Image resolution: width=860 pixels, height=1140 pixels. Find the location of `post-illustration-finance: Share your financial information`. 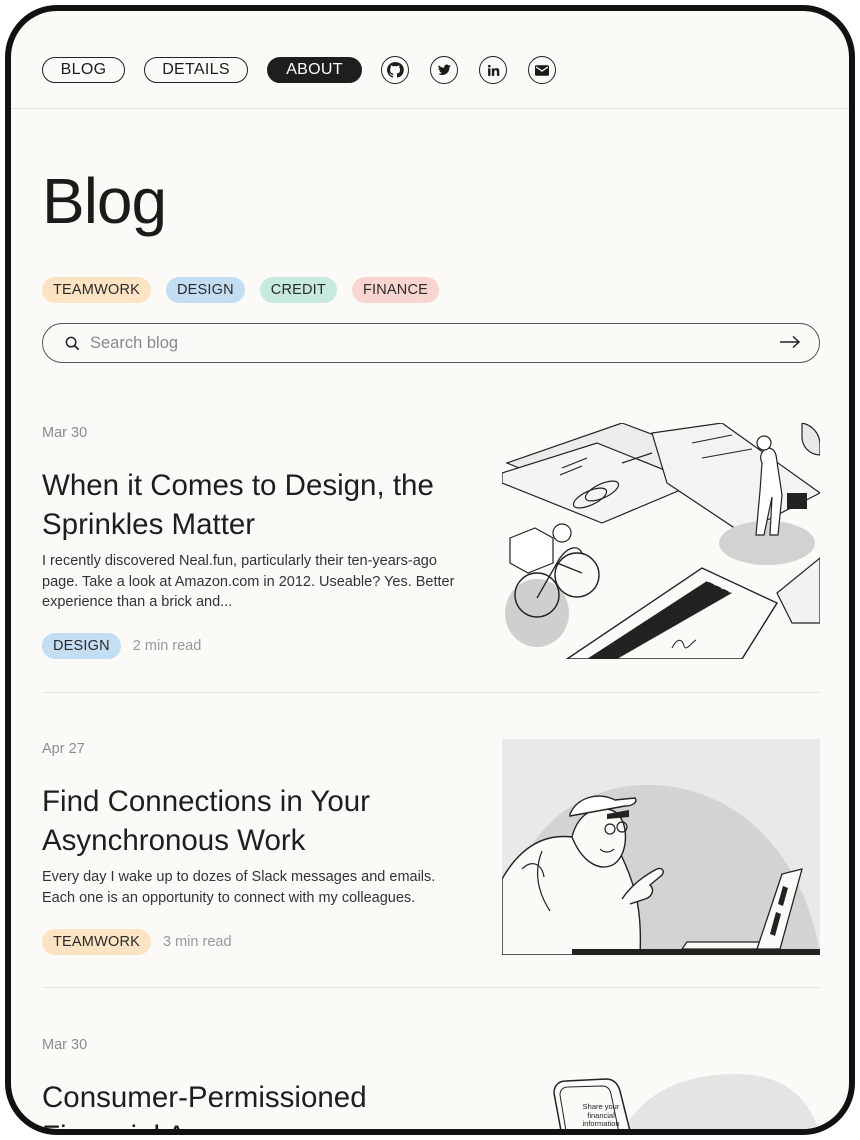

post-illustration-finance: Share your financial information is located at coordinates (661, 1082).